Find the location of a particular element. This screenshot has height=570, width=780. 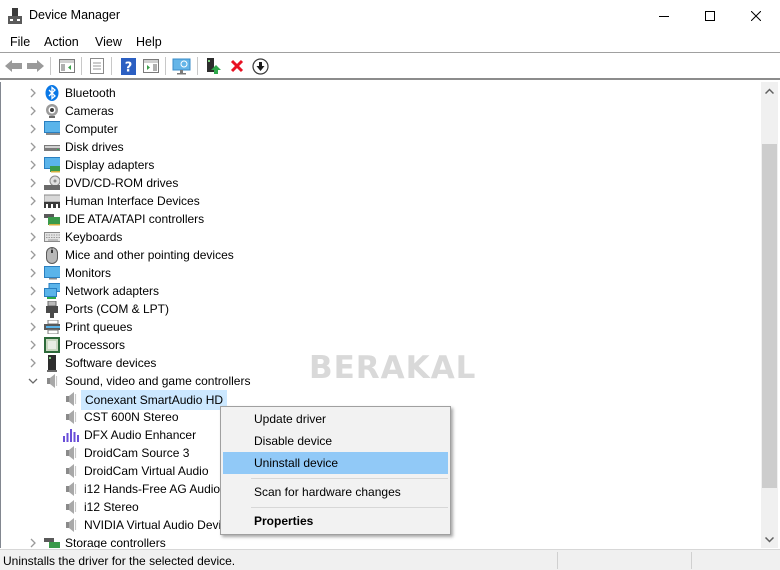

vertical-scrollbar is located at coordinates (769, 315).